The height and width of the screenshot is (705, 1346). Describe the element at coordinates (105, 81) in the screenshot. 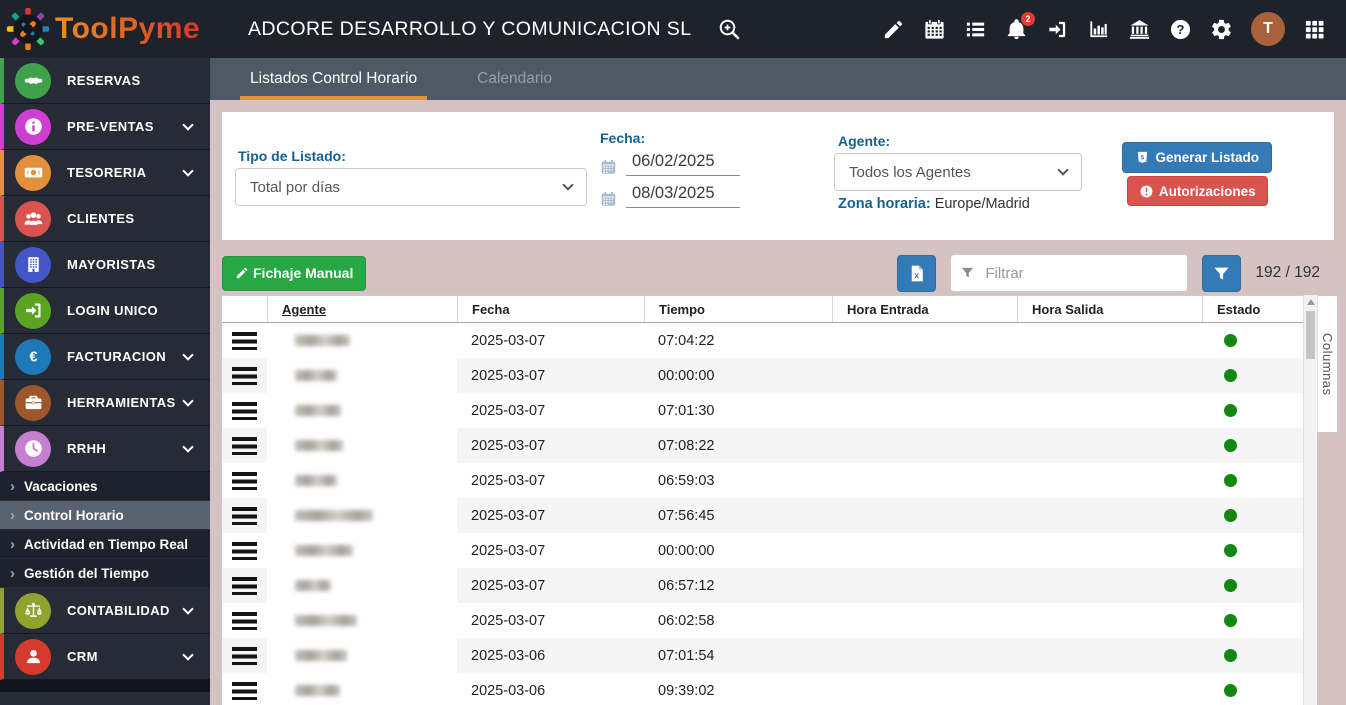

I see `sidebar-item-reservas: RESERVAS` at that location.